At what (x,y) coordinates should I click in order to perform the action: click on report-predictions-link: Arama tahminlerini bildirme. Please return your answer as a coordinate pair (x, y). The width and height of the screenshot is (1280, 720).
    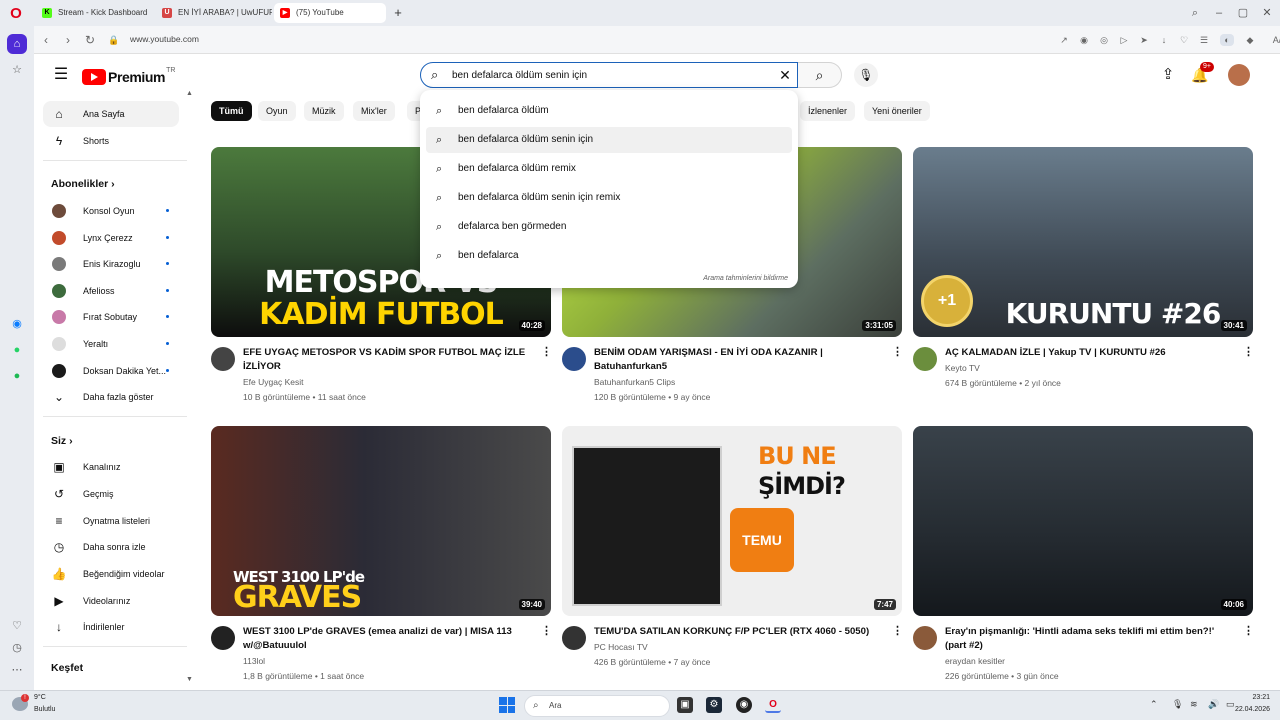
    Looking at the image, I should click on (745, 278).